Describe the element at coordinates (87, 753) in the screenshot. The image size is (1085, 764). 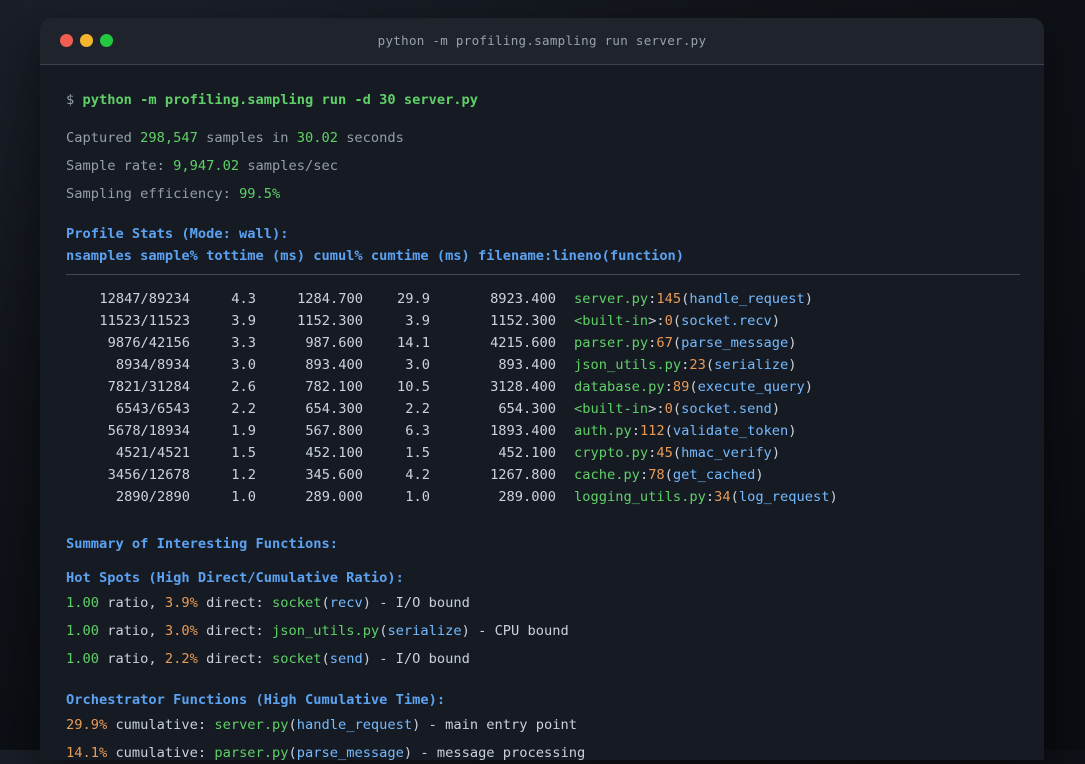
I see `text-segment: 14.1%` at that location.